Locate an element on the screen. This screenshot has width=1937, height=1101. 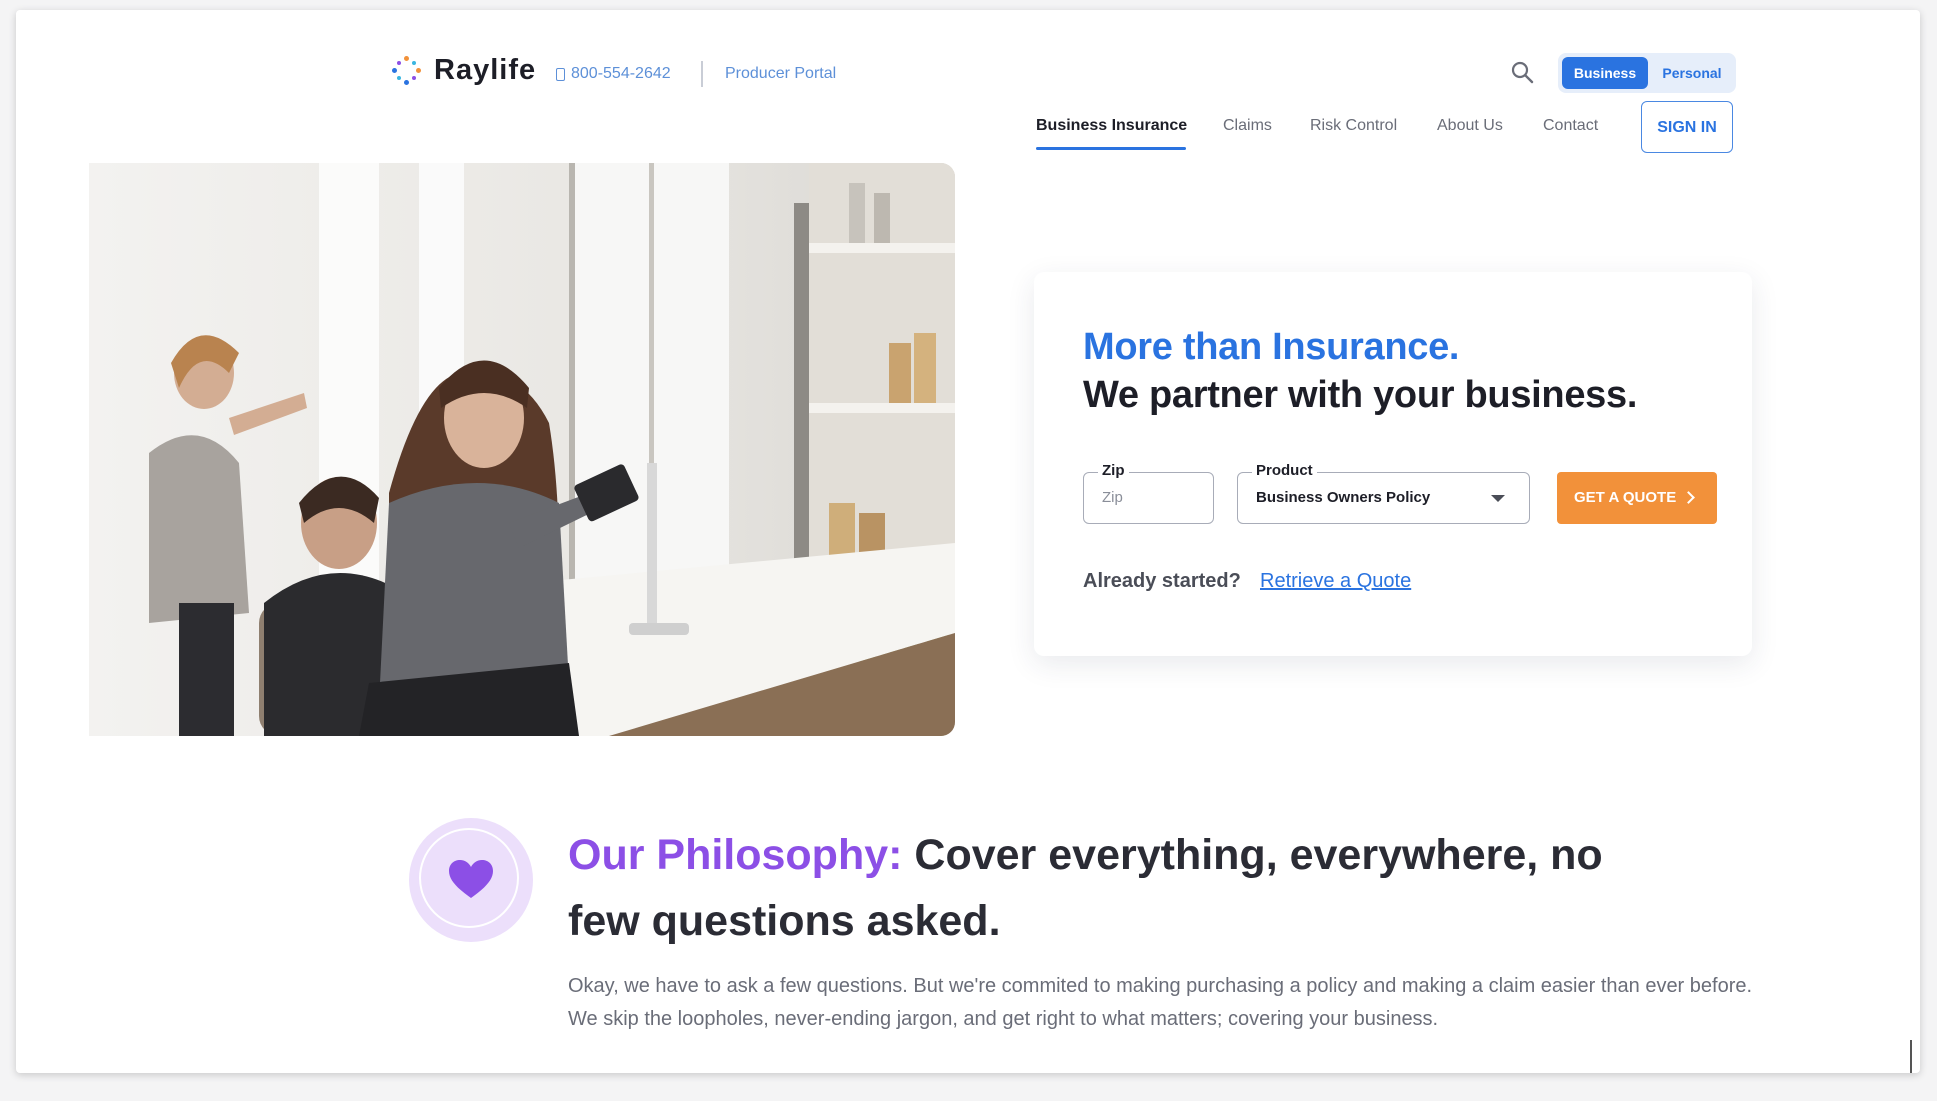
scrollbar is located at coordinates (1911, 1056).